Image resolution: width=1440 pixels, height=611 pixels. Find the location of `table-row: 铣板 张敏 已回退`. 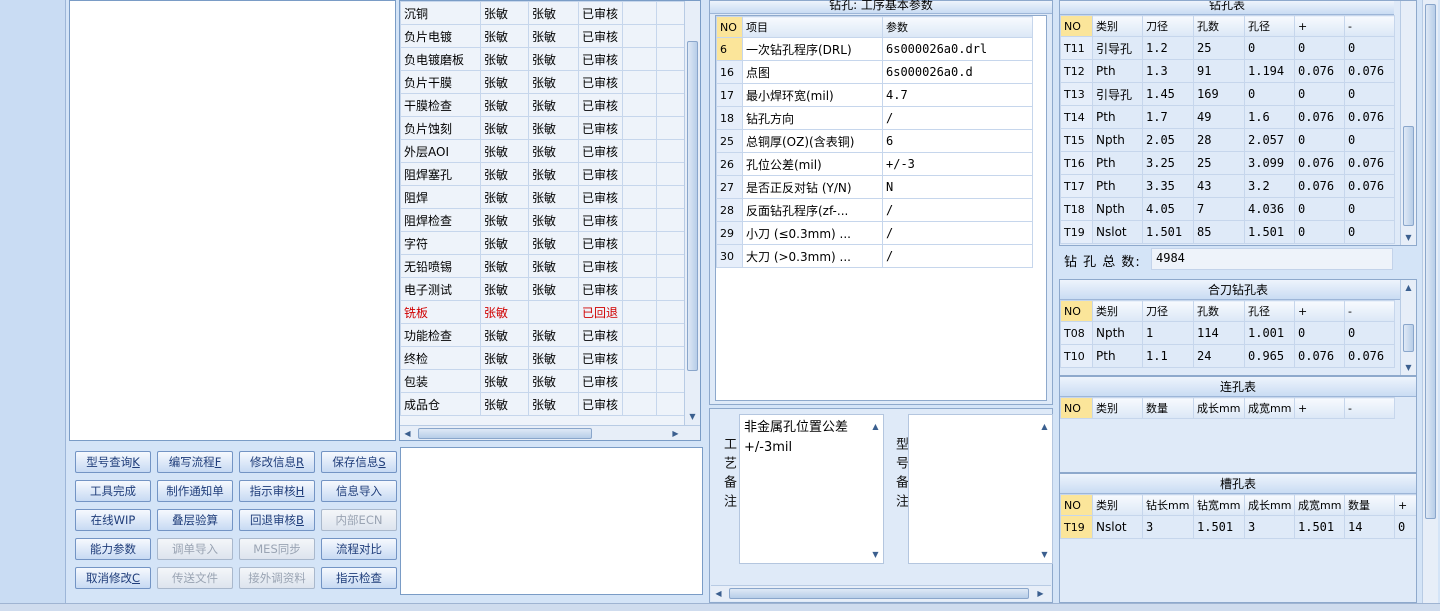

table-row: 铣板 张敏 已回退 is located at coordinates (542, 312).